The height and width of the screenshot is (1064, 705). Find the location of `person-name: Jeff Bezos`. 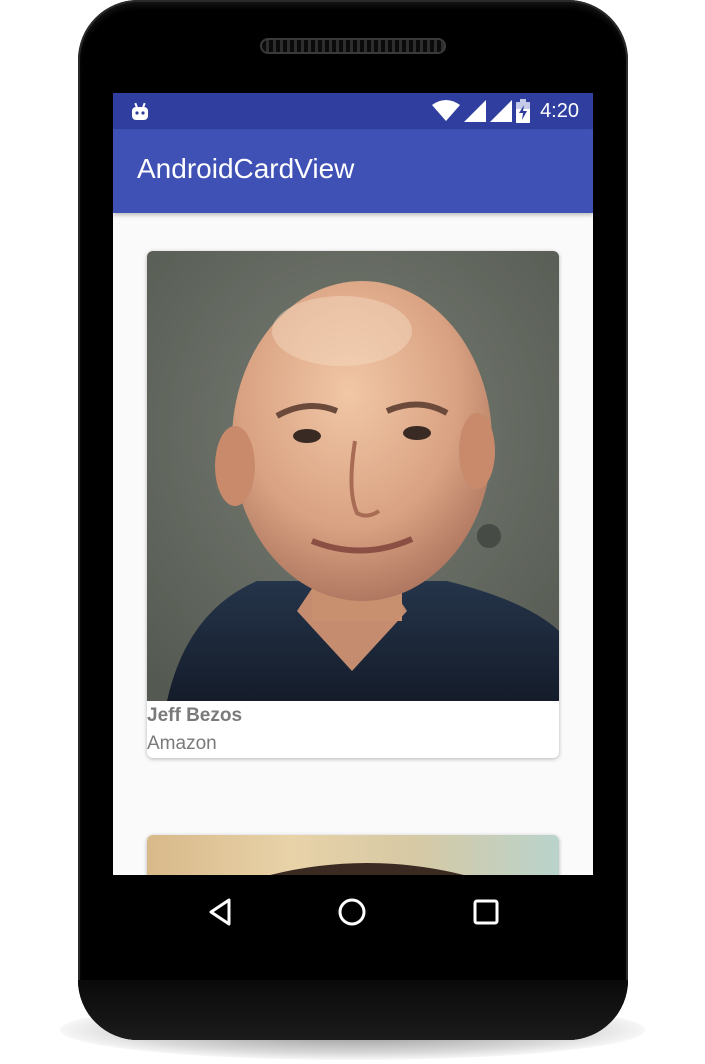

person-name: Jeff Bezos is located at coordinates (195, 715).